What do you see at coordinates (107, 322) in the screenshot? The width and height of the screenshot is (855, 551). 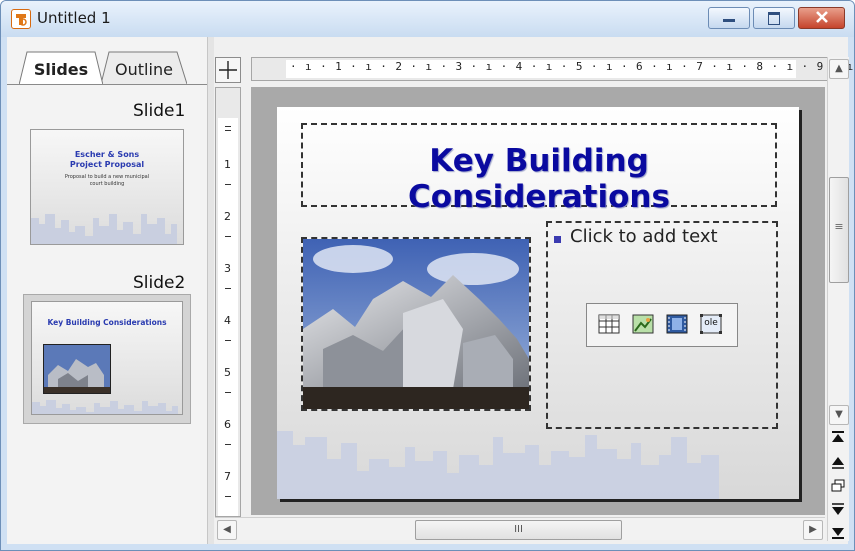 I see `slide2-thumb-title: Key Building Considerations` at bounding box center [107, 322].